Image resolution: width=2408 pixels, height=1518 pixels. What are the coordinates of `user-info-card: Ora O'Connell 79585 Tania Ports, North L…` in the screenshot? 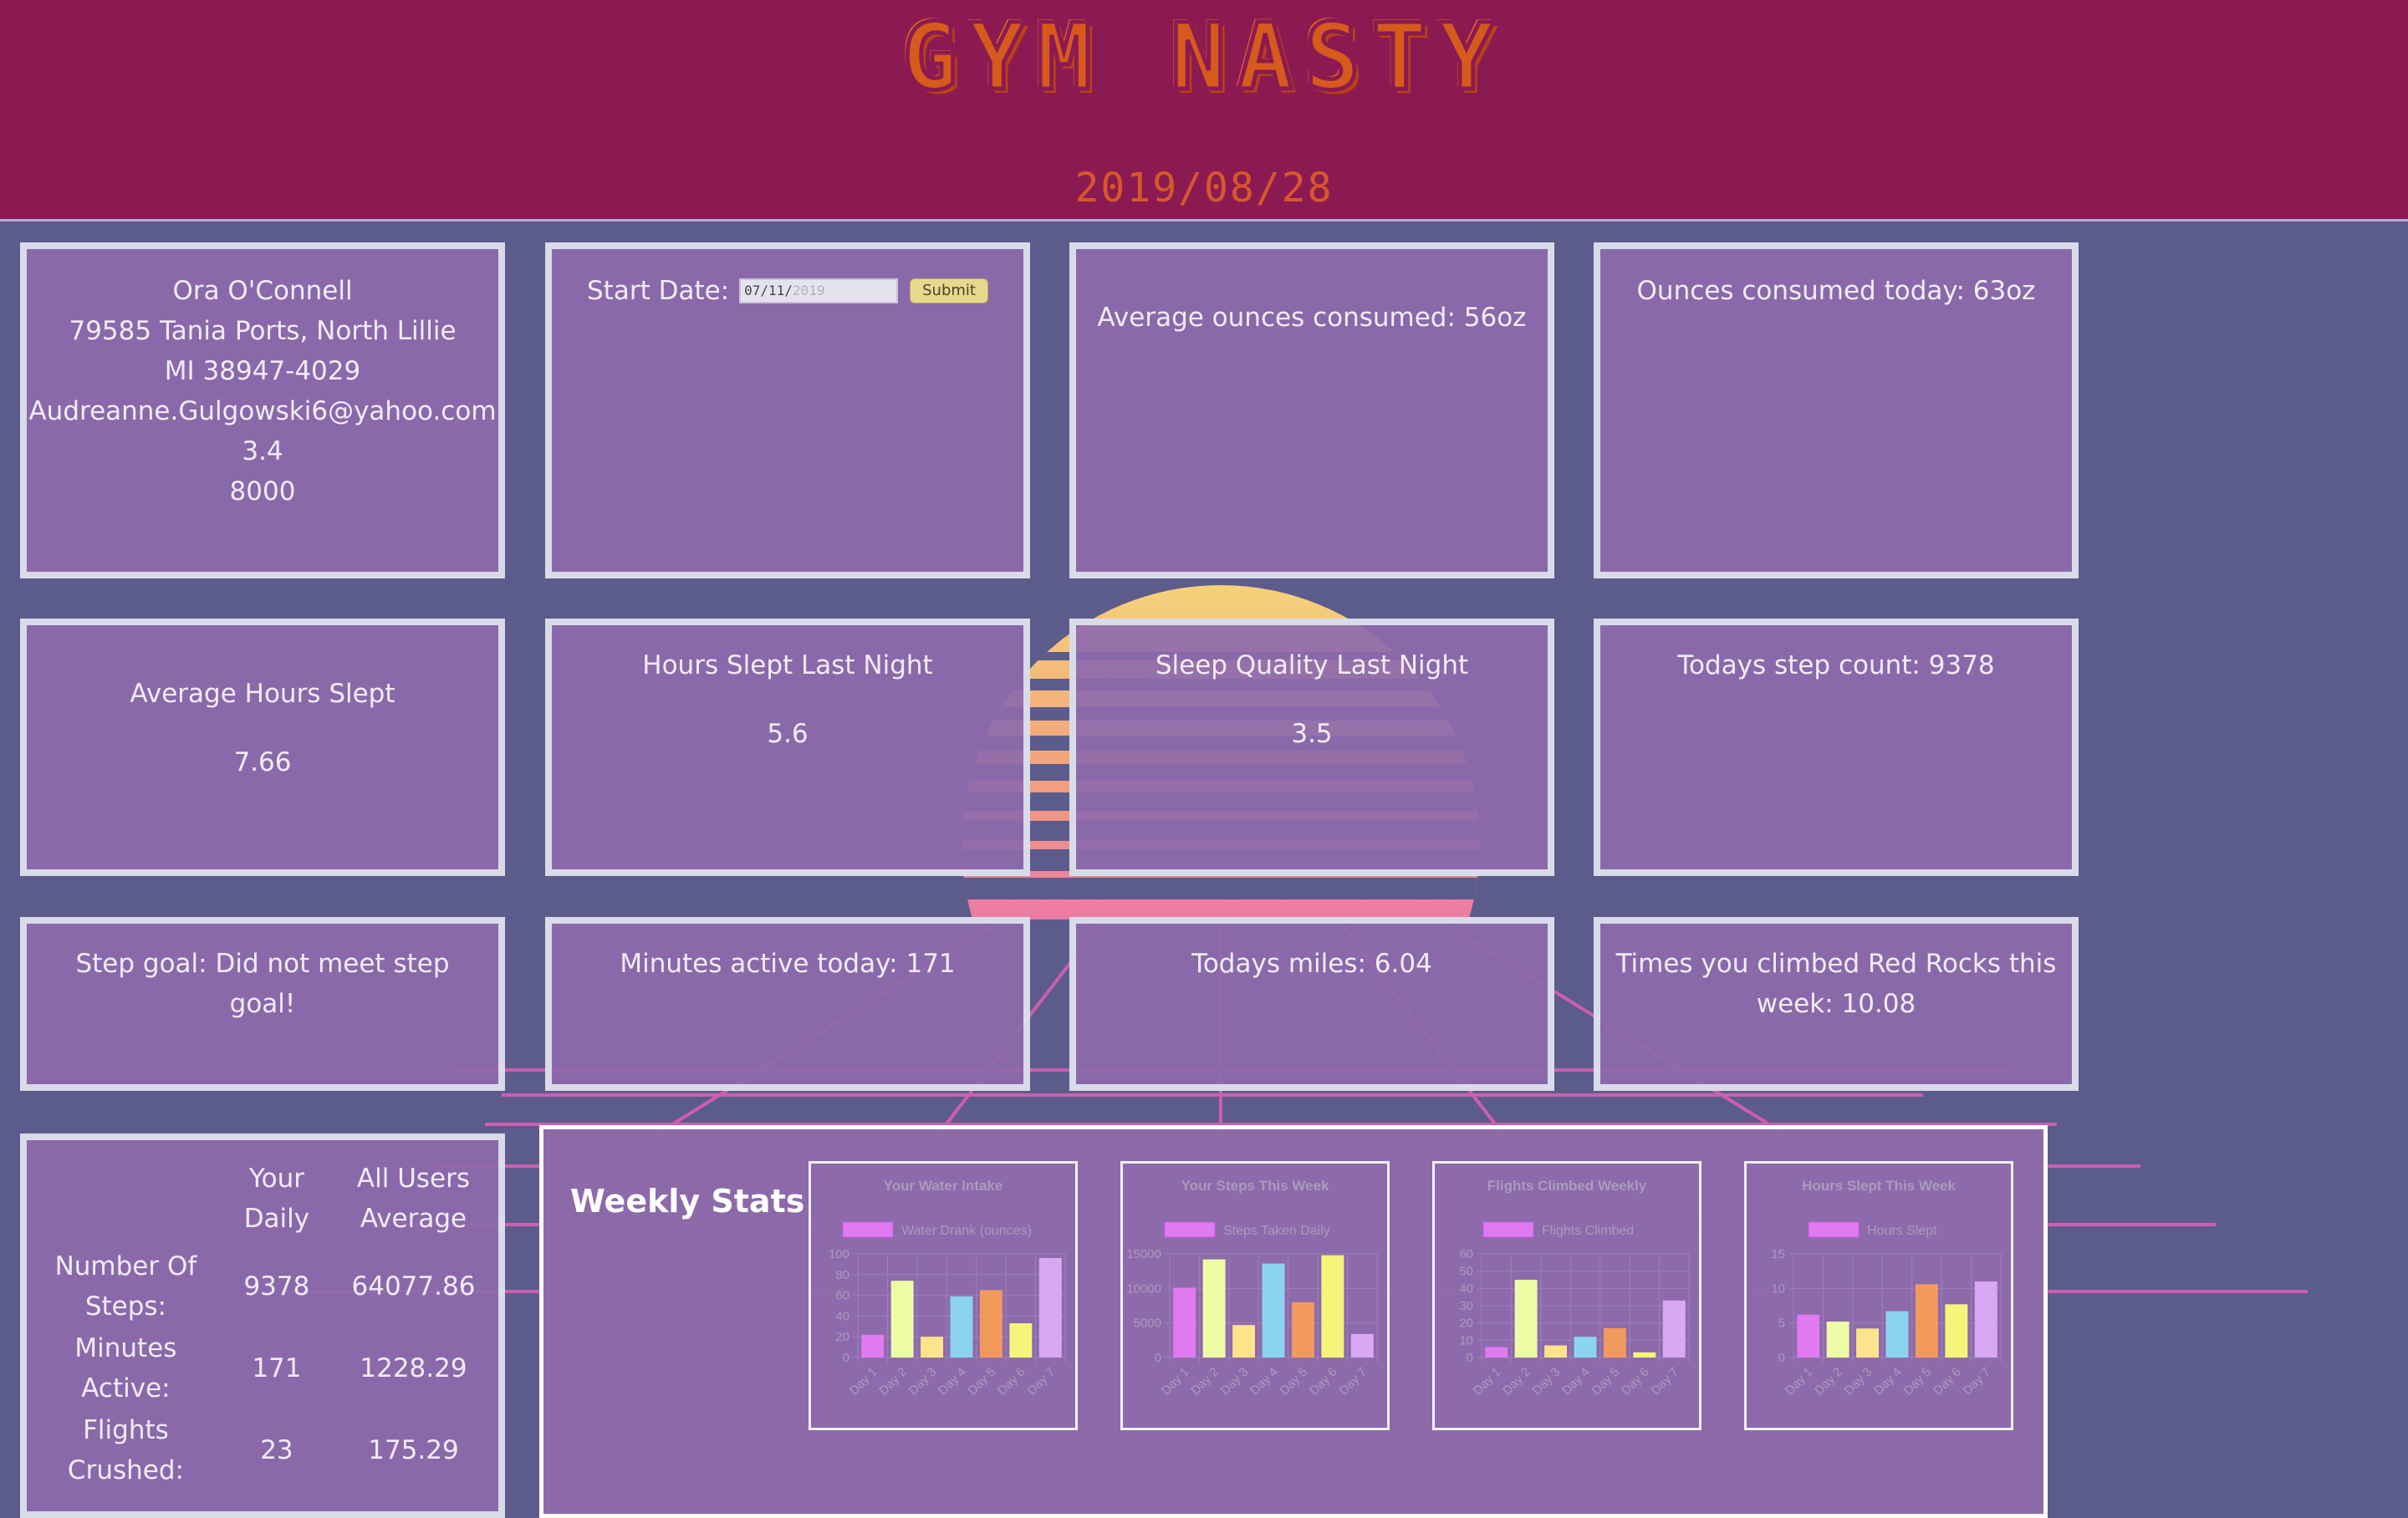 It's located at (262, 410).